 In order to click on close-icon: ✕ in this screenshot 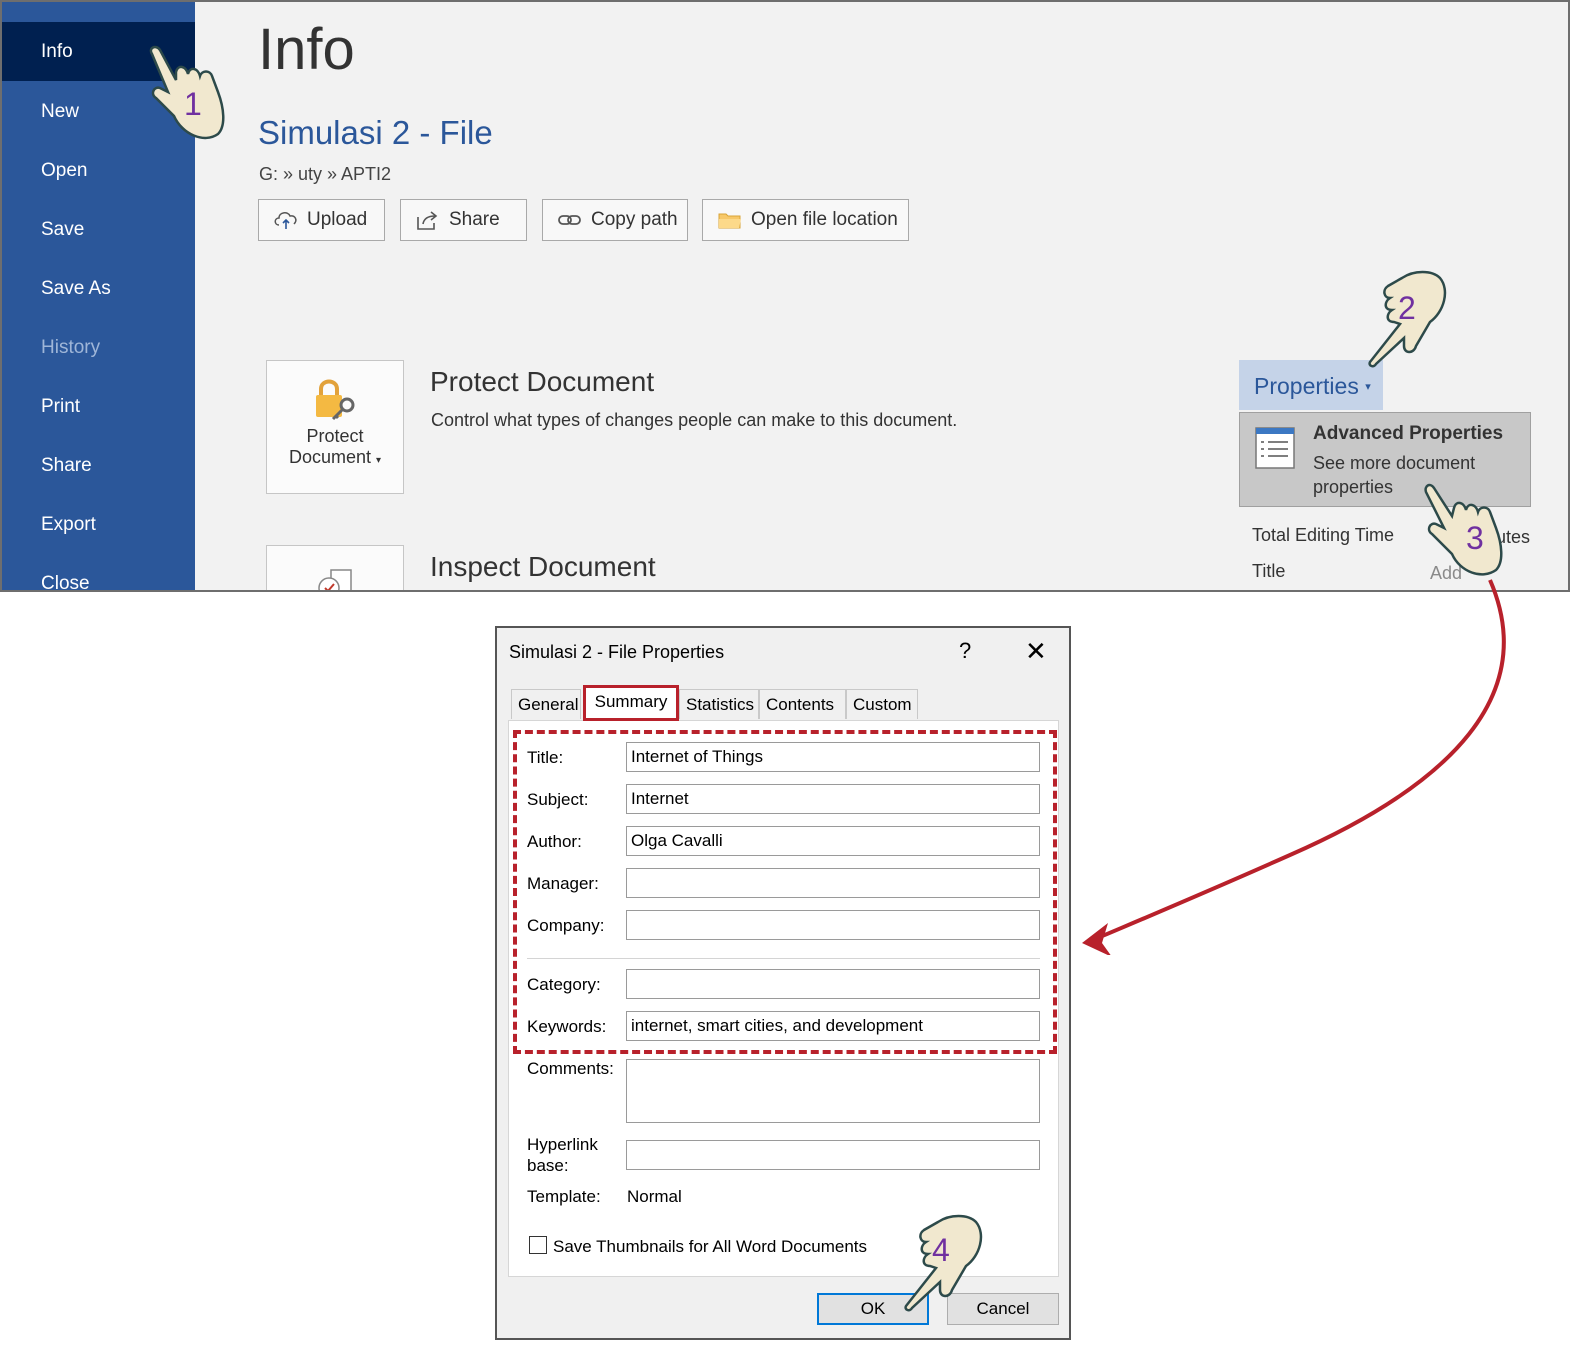, I will do `click(1036, 651)`.